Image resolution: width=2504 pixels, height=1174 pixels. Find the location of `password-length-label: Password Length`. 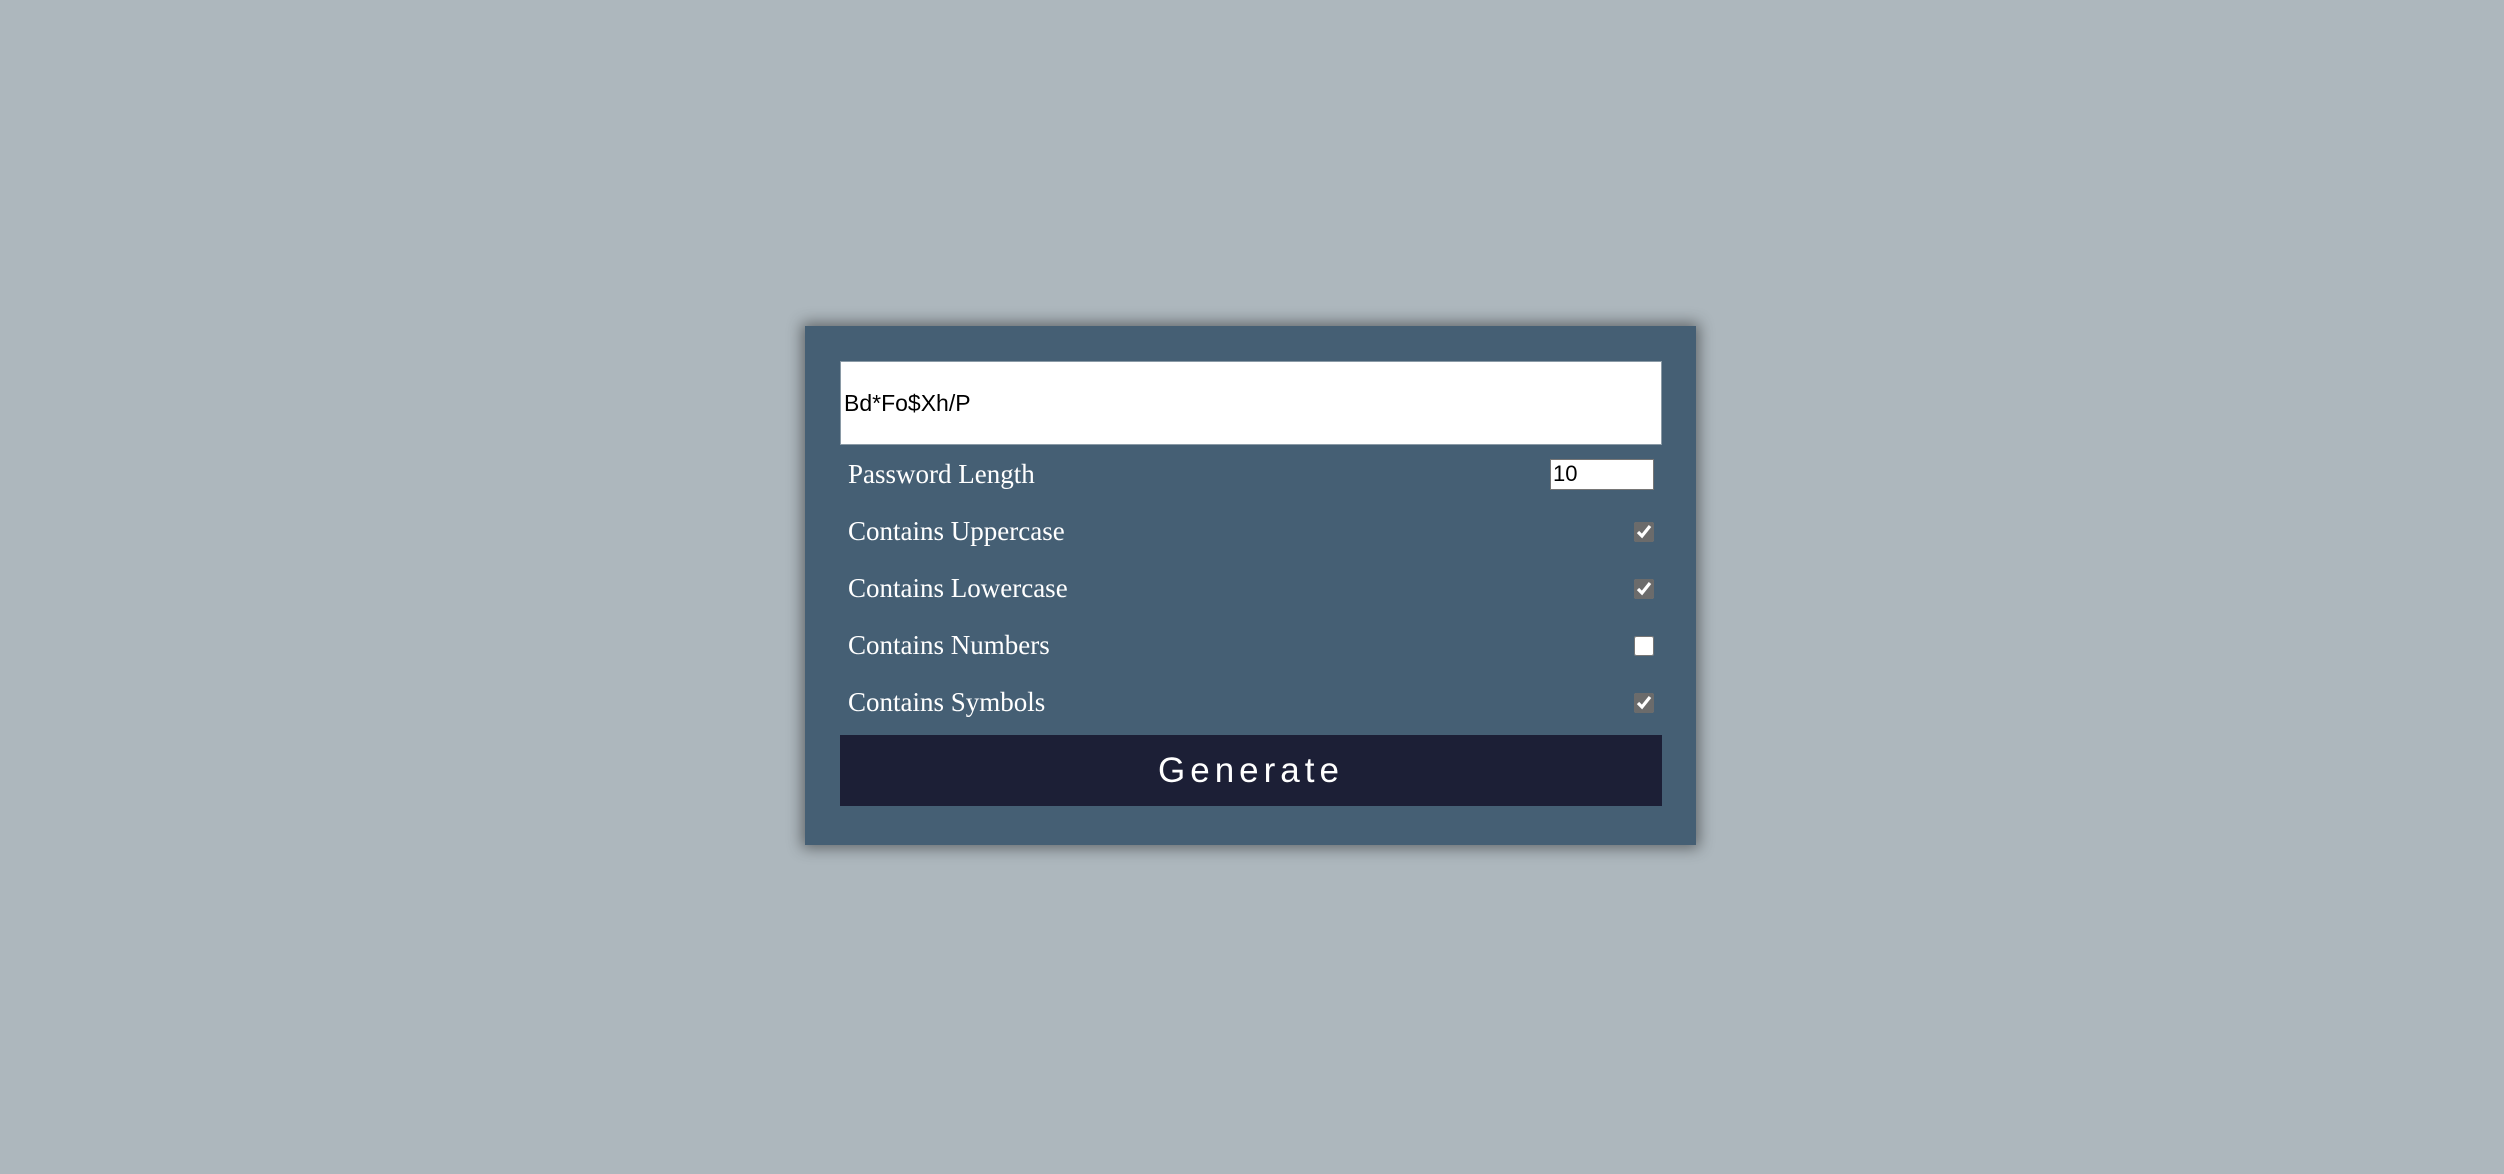

password-length-label: Password Length is located at coordinates (941, 473).